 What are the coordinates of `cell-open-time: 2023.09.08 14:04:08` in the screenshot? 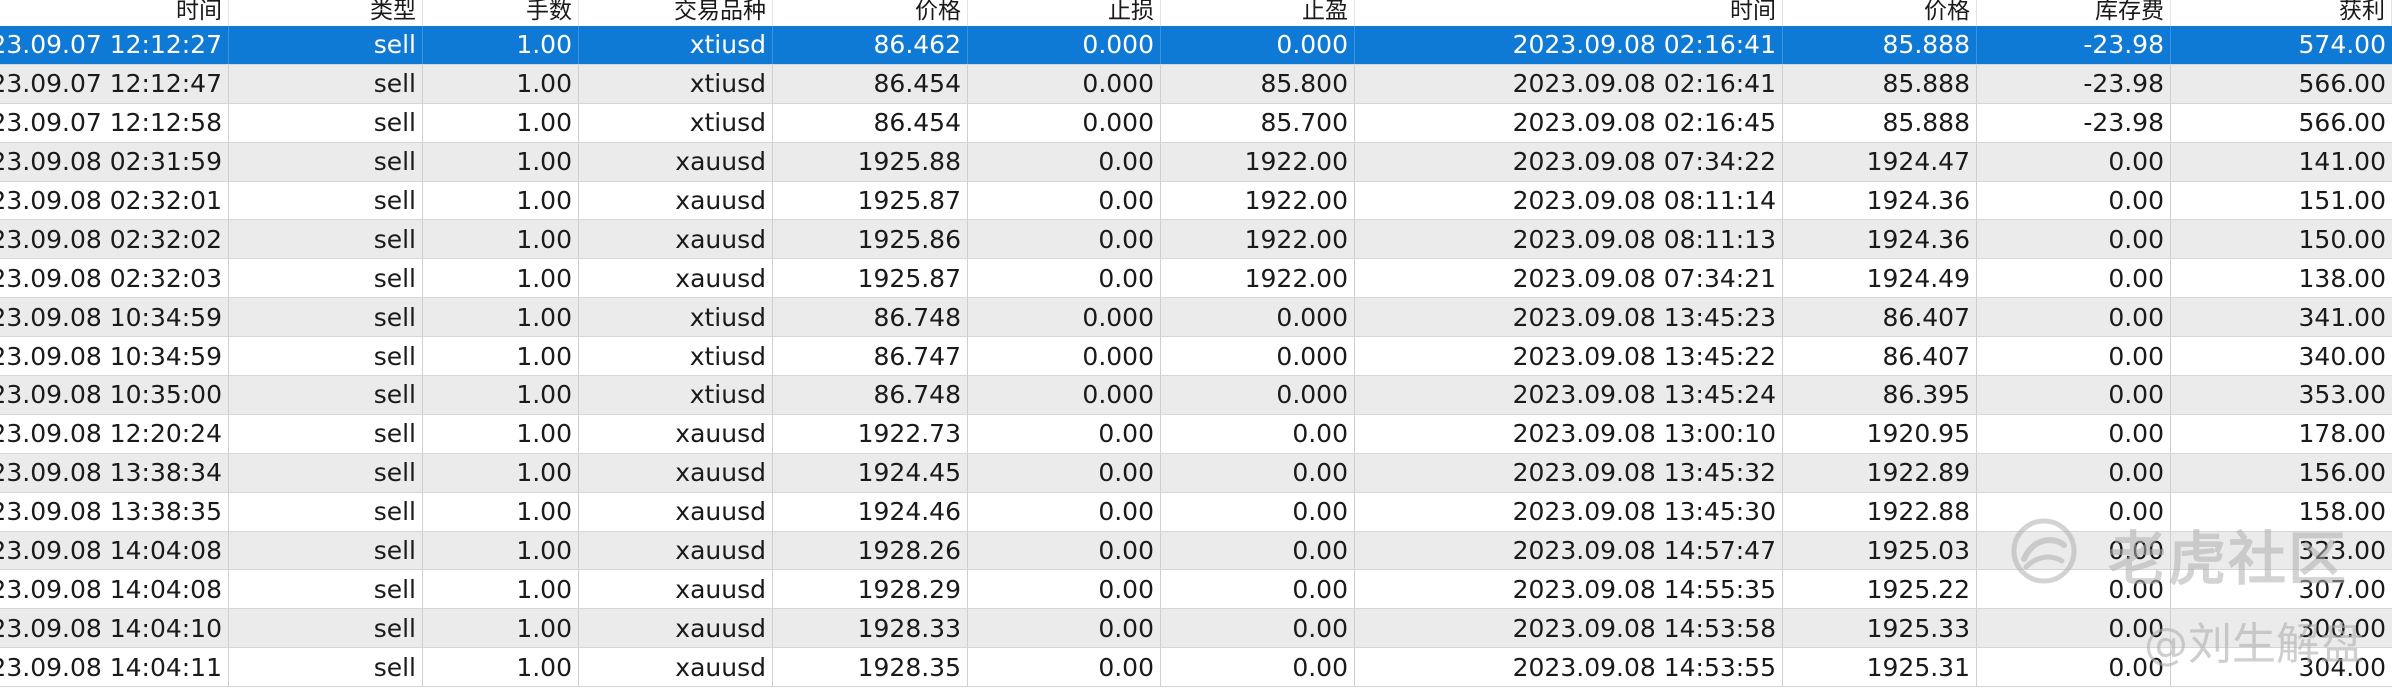 It's located at (114, 589).